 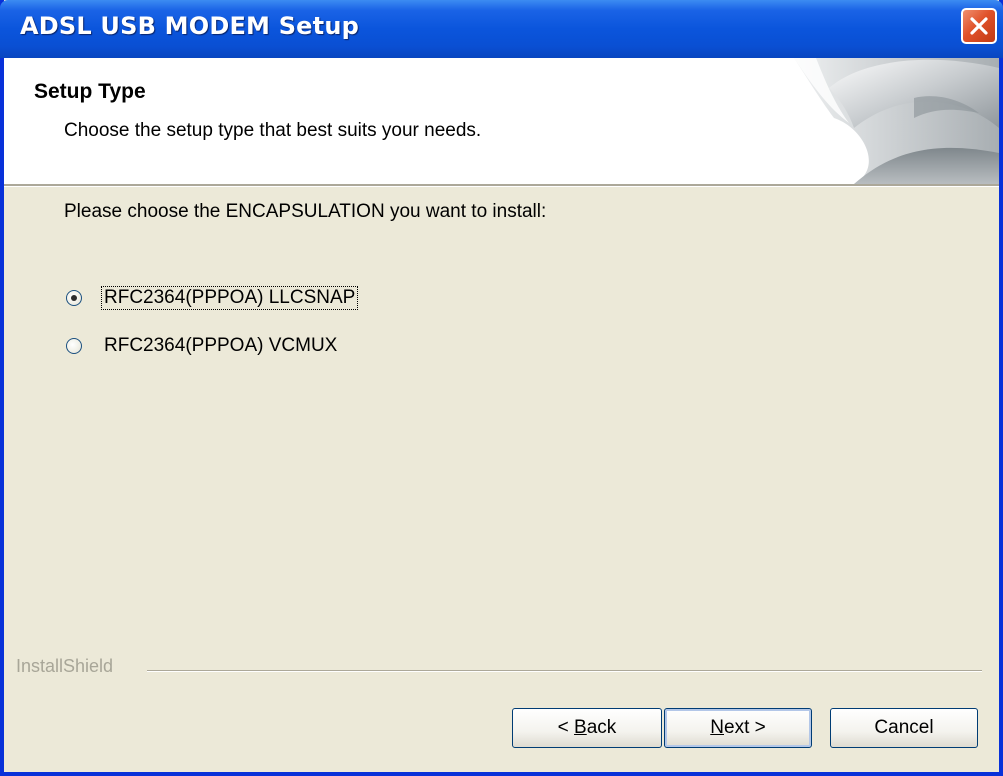 I want to click on back-button-mnemonic: B, so click(x=580, y=727).